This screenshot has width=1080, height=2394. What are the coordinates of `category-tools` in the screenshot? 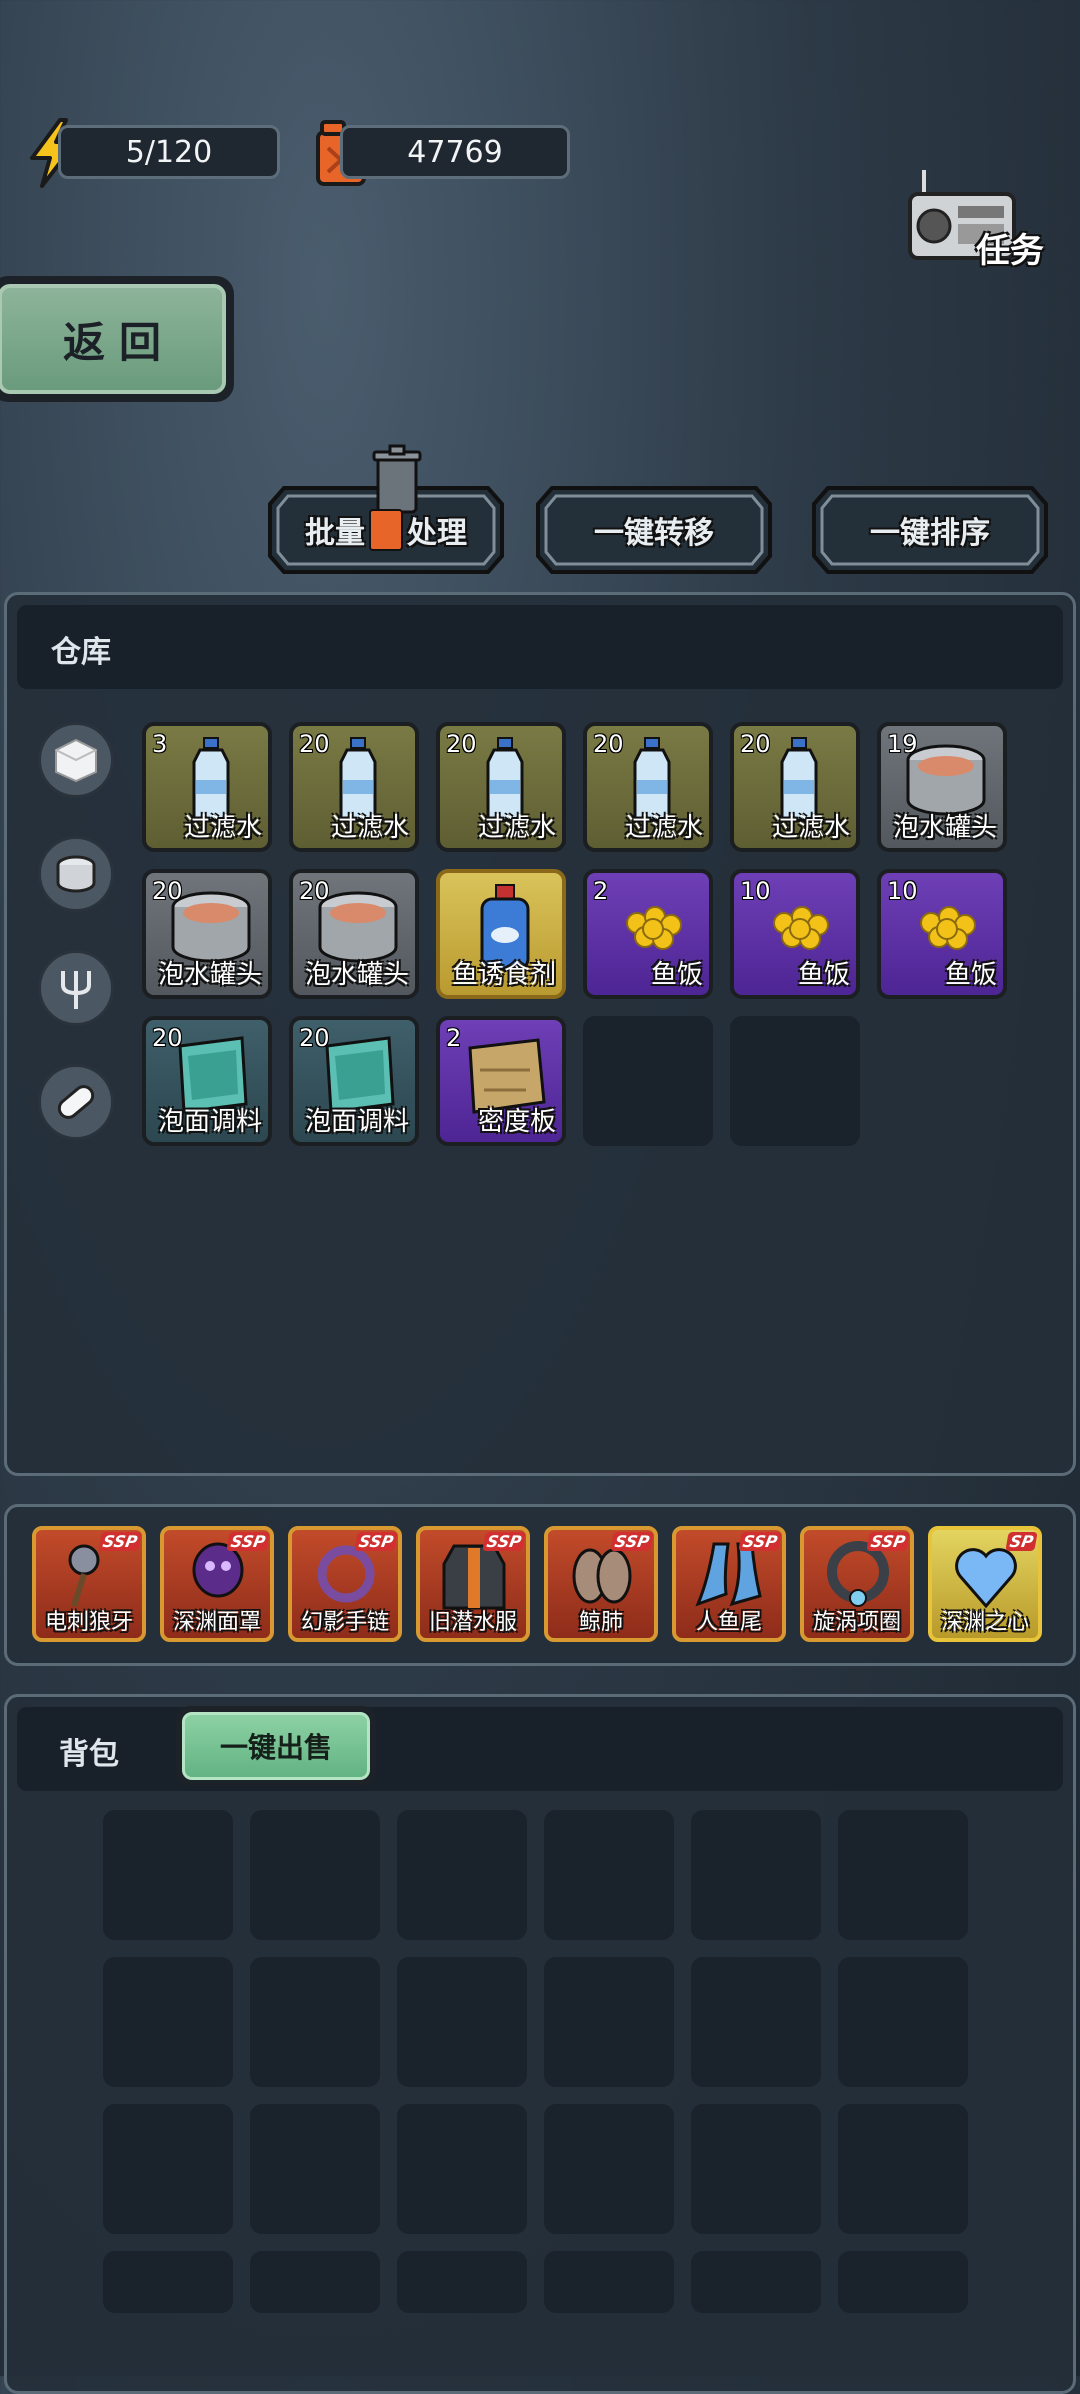 It's located at (76, 988).